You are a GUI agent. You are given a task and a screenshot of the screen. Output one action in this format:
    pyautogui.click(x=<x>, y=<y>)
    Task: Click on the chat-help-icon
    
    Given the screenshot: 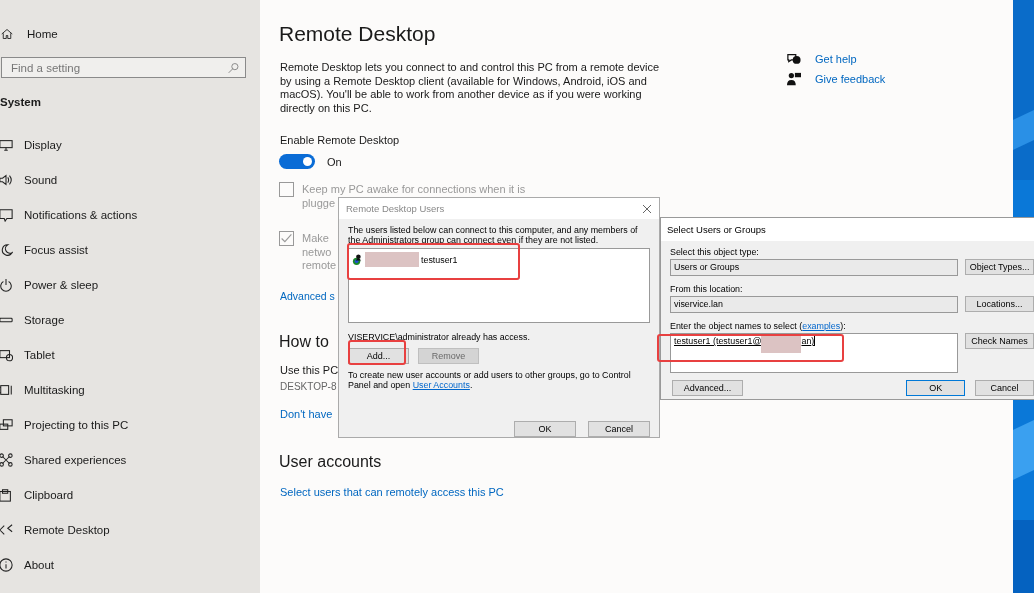 What is the action you would take?
    pyautogui.click(x=794, y=59)
    